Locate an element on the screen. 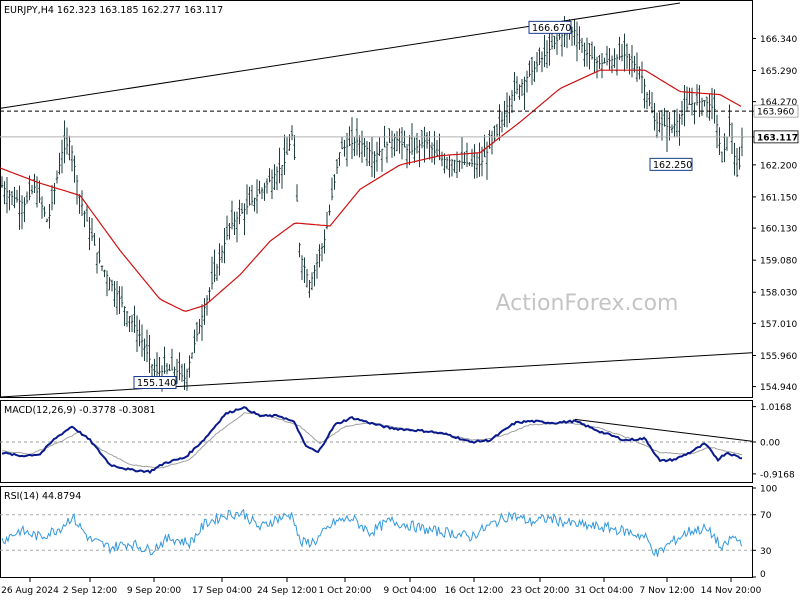 The width and height of the screenshot is (800, 600). x-tick-label: 26 Aug 2024 is located at coordinates (30, 591).